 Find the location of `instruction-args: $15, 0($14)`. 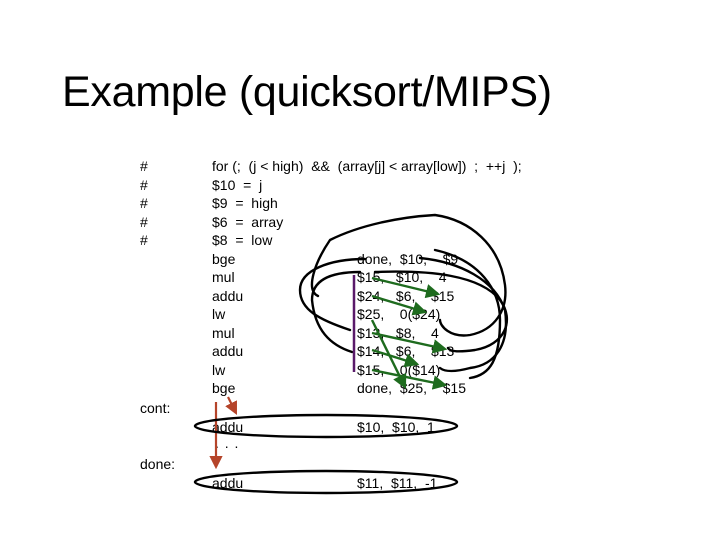

instruction-args: $15, 0($14) is located at coordinates (399, 369).